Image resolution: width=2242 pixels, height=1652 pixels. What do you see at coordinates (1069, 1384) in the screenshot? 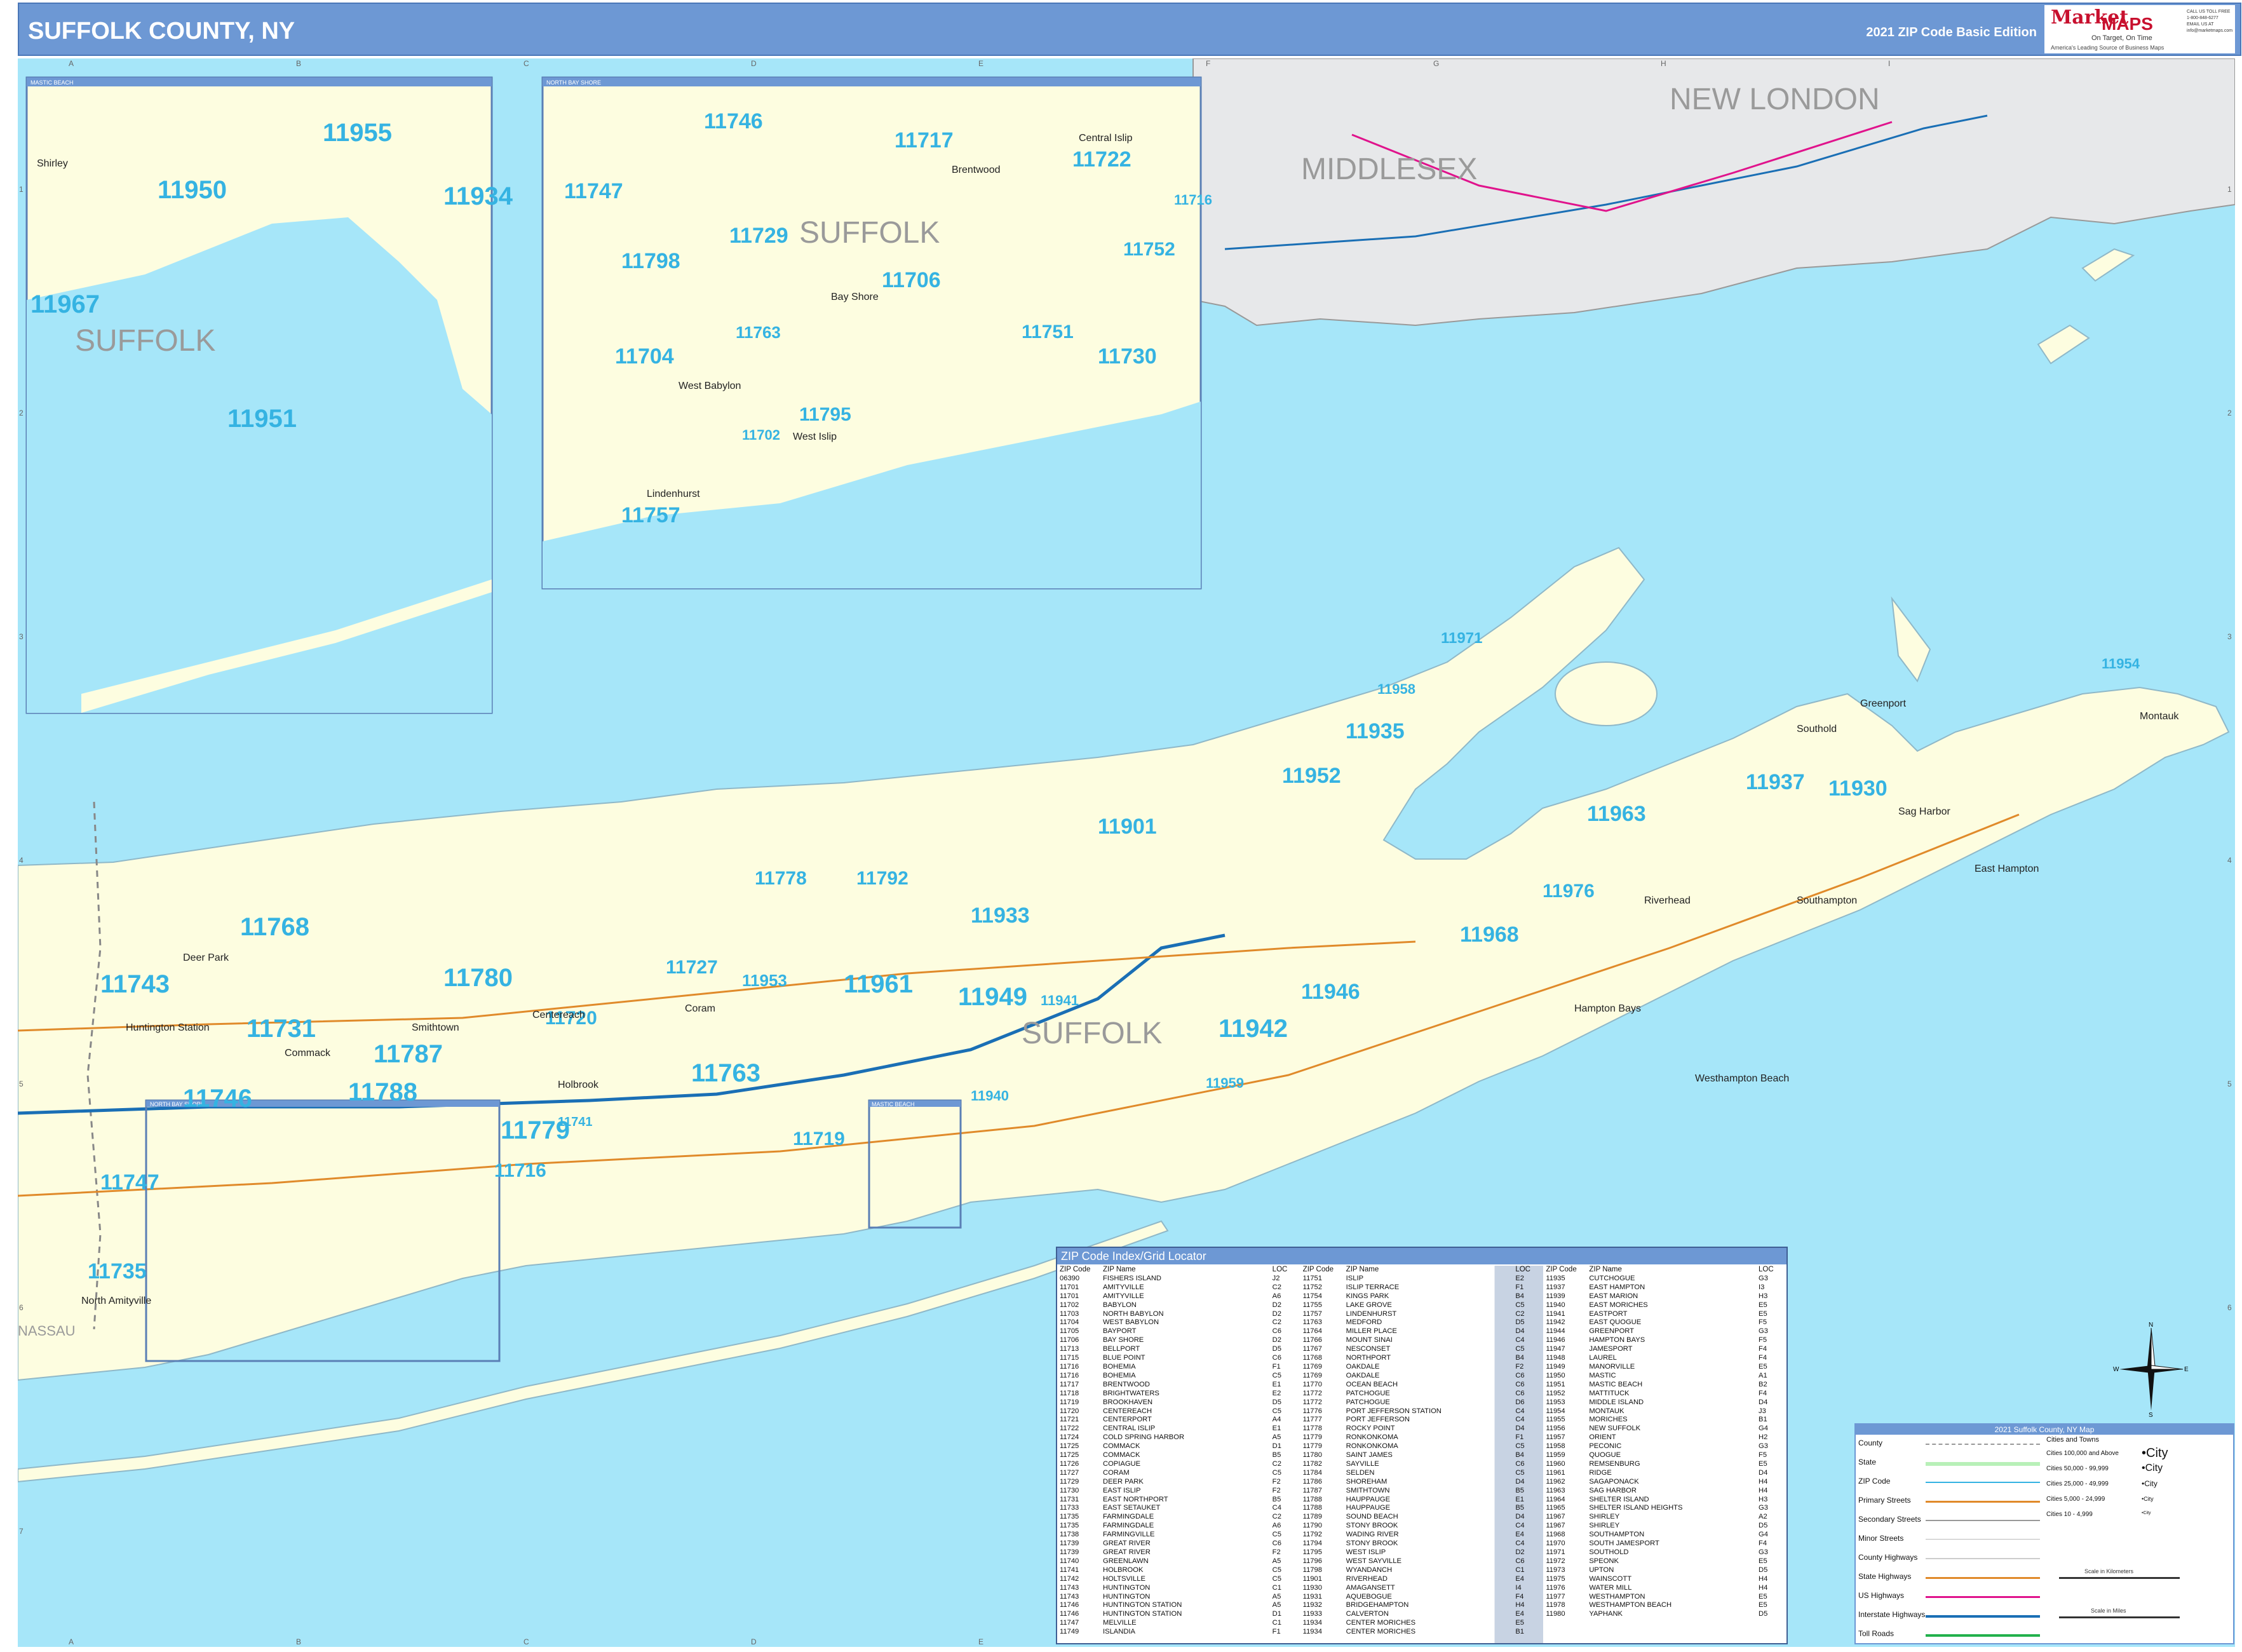
I see `zip-code-cell: 11717` at bounding box center [1069, 1384].